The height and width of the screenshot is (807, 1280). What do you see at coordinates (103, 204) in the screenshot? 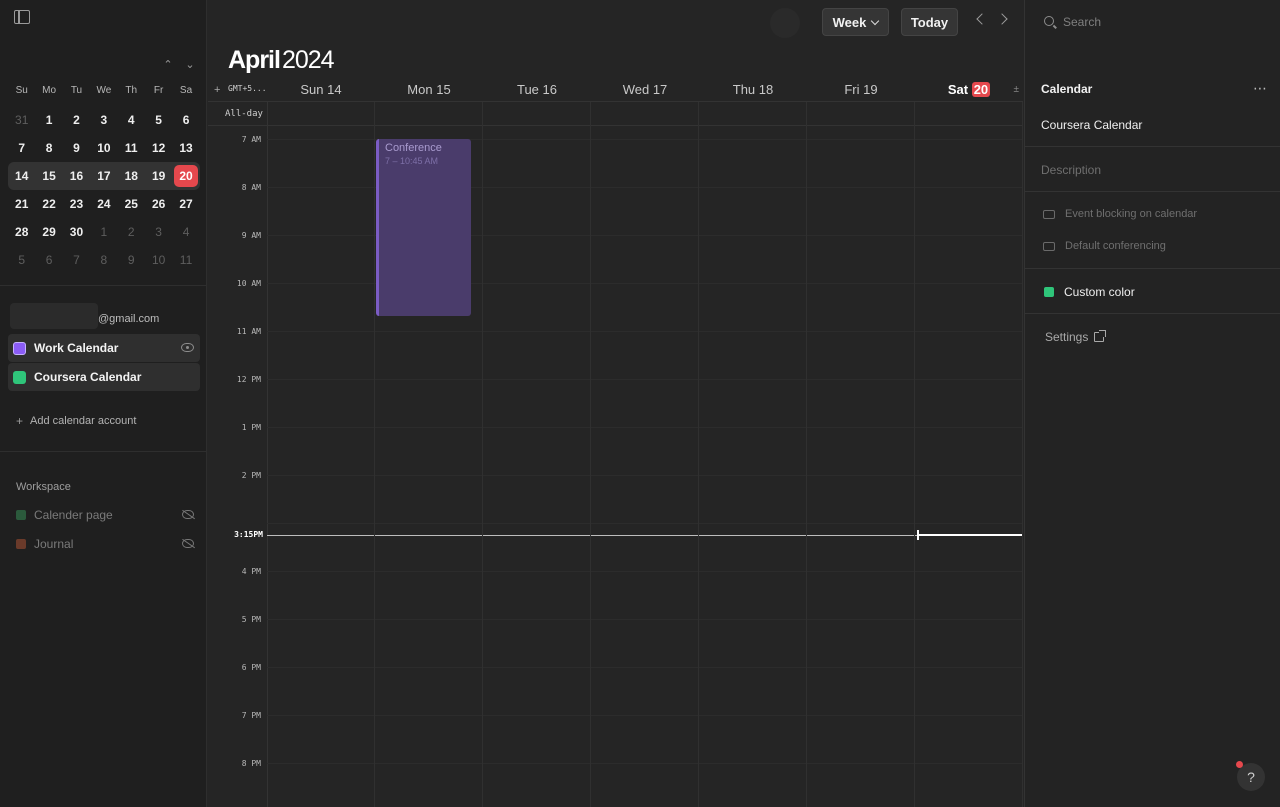
I see `mini-calendar-day: 24` at bounding box center [103, 204].